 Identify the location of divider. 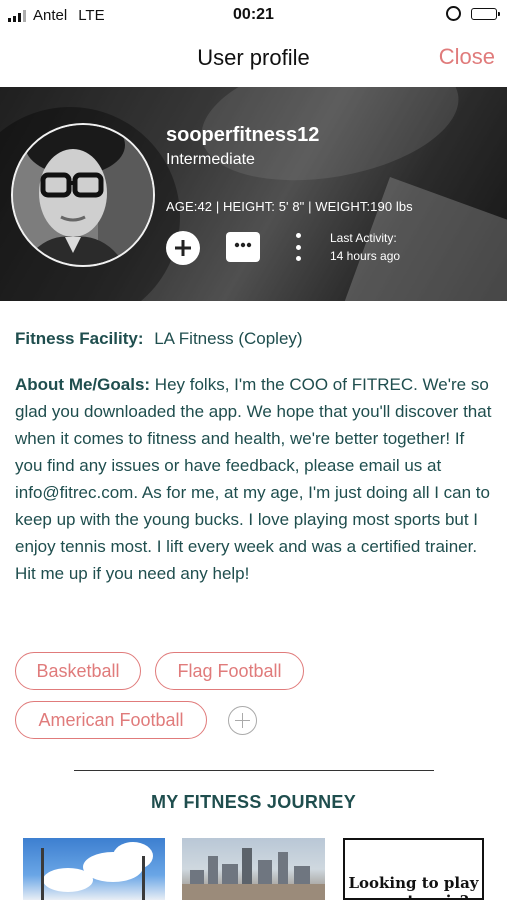
(254, 770).